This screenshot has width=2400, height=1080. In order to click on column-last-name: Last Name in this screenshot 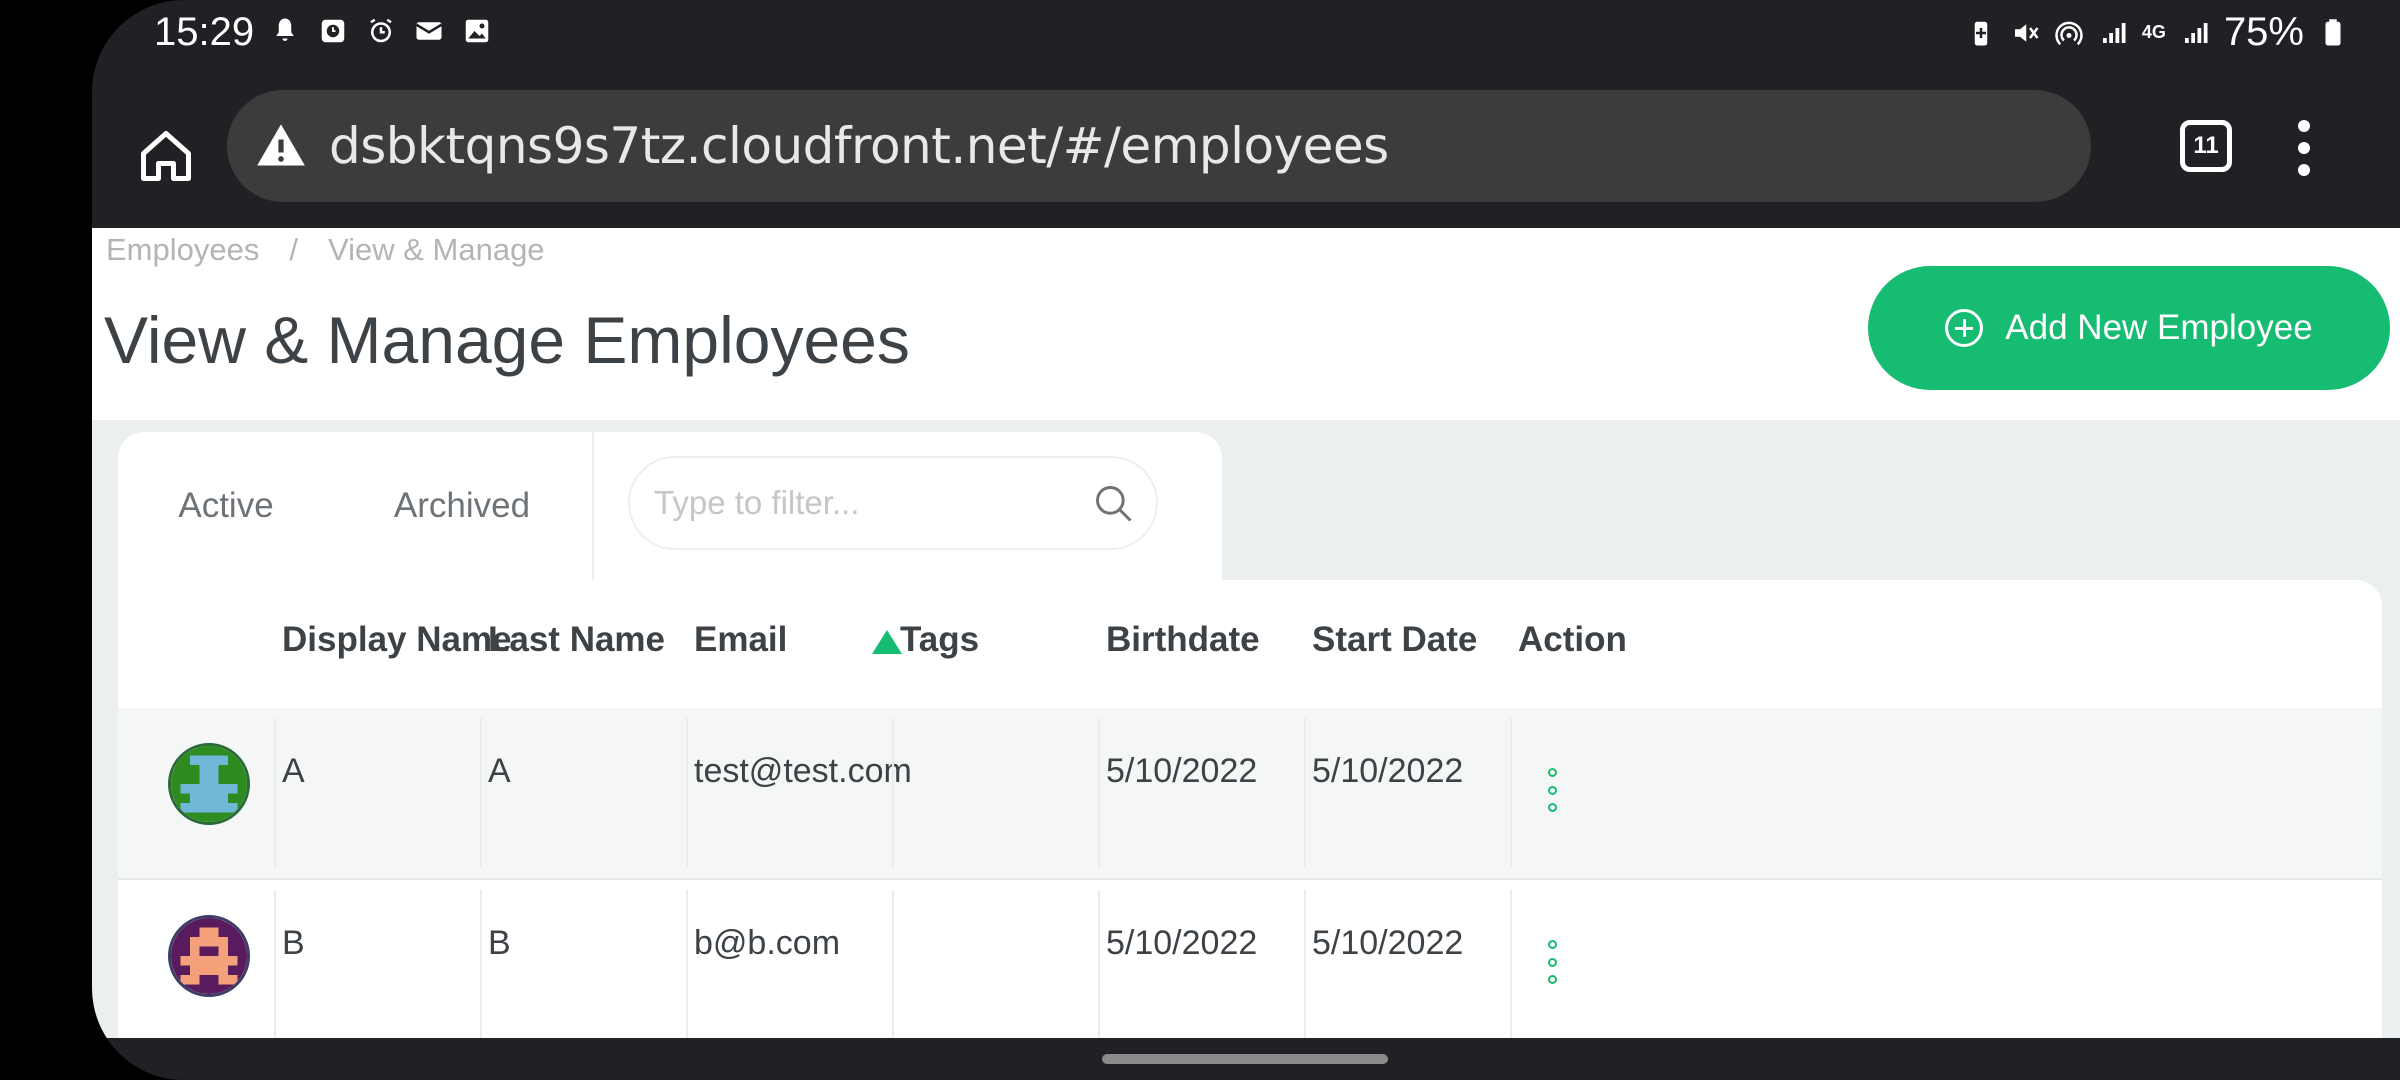, I will do `click(576, 640)`.